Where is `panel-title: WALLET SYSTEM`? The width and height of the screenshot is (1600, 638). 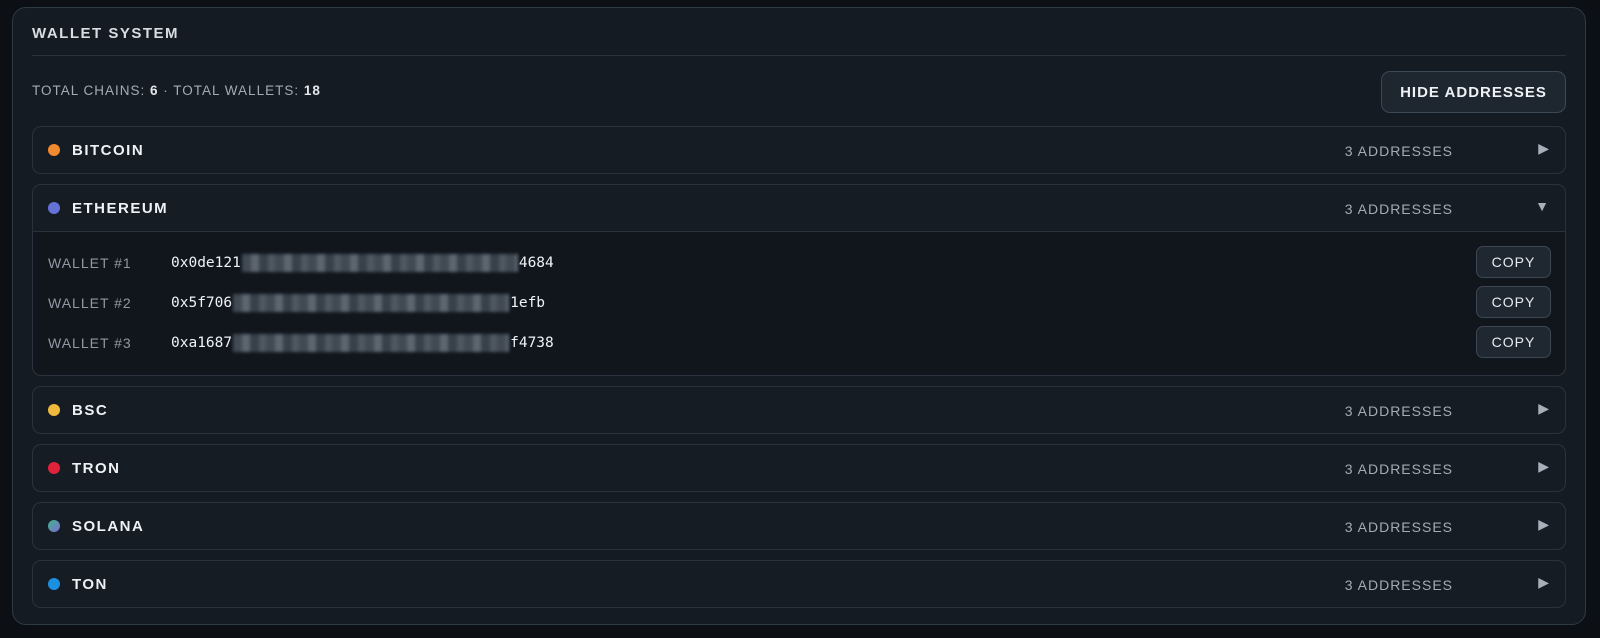 panel-title: WALLET SYSTEM is located at coordinates (799, 32).